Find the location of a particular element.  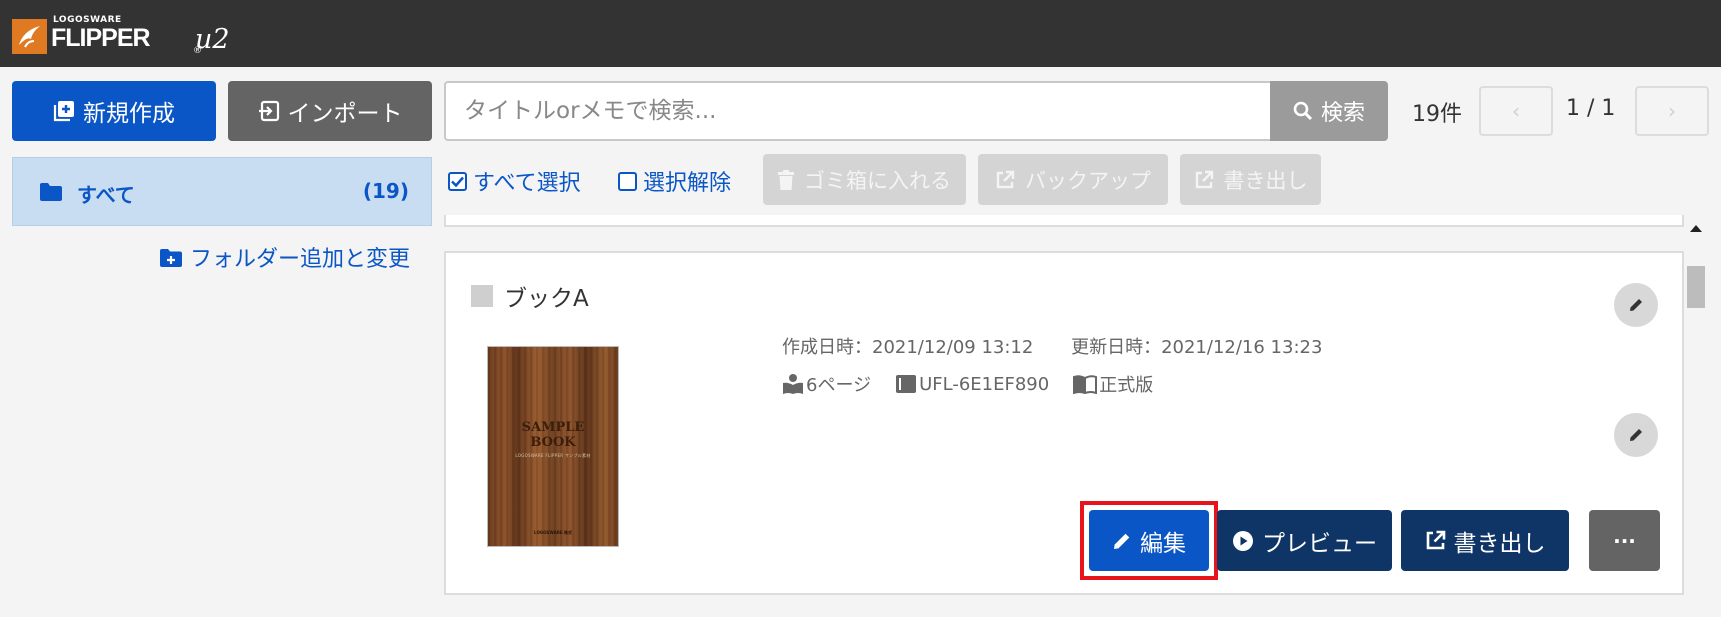

book-select-checkbox is located at coordinates (482, 296).